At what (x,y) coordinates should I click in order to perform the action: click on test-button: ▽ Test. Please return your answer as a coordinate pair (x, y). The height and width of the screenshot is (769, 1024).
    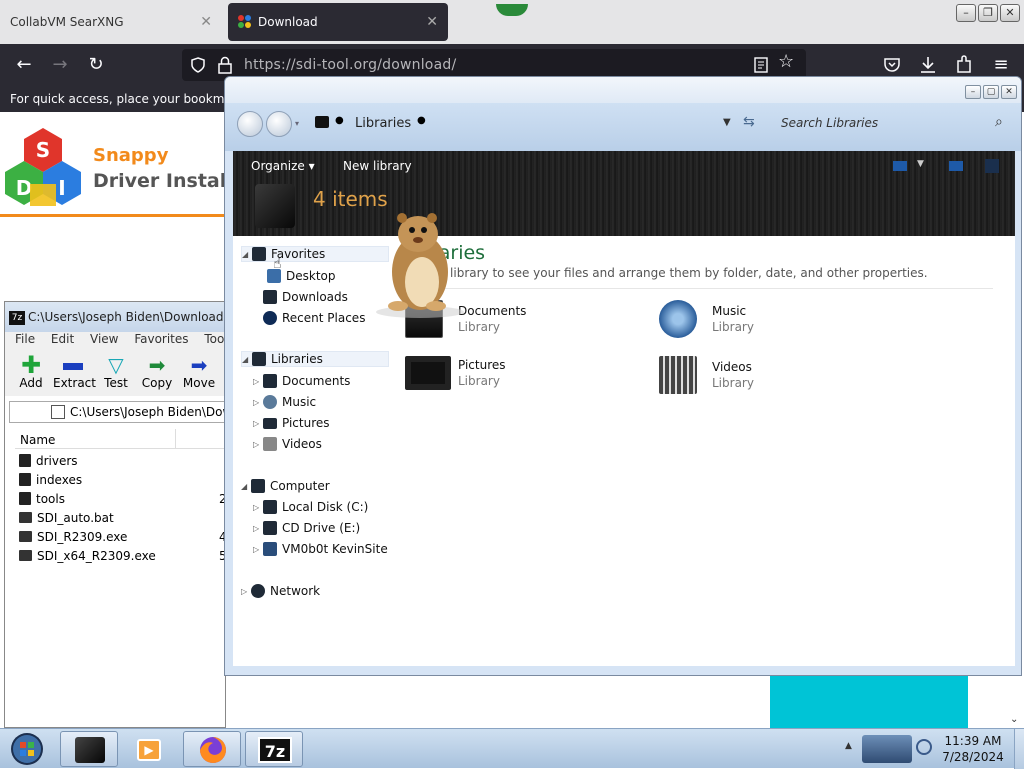
    Looking at the image, I should click on (116, 372).